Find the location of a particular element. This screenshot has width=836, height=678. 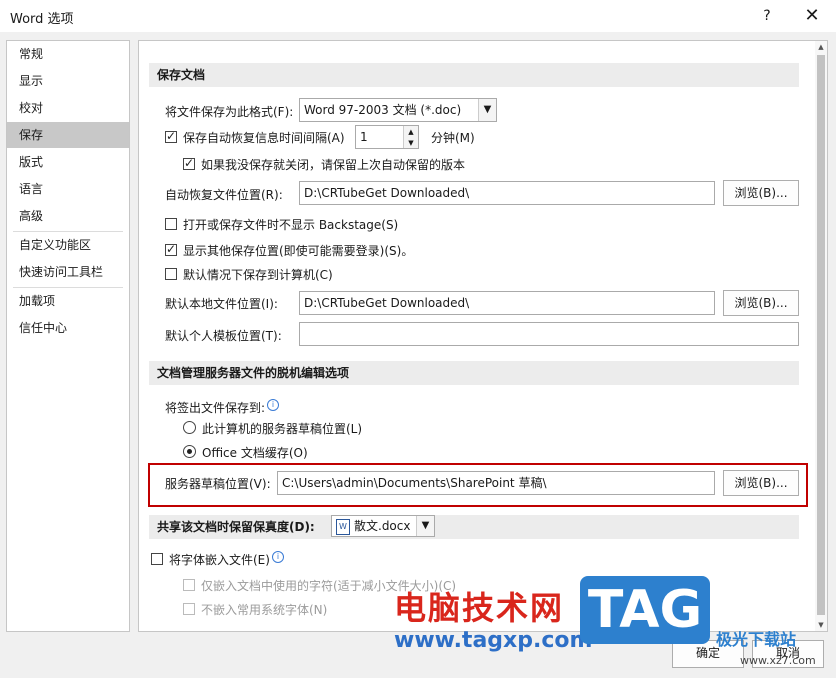

nav-item-quick-access: 快速访问工具栏 is located at coordinates (68, 272).